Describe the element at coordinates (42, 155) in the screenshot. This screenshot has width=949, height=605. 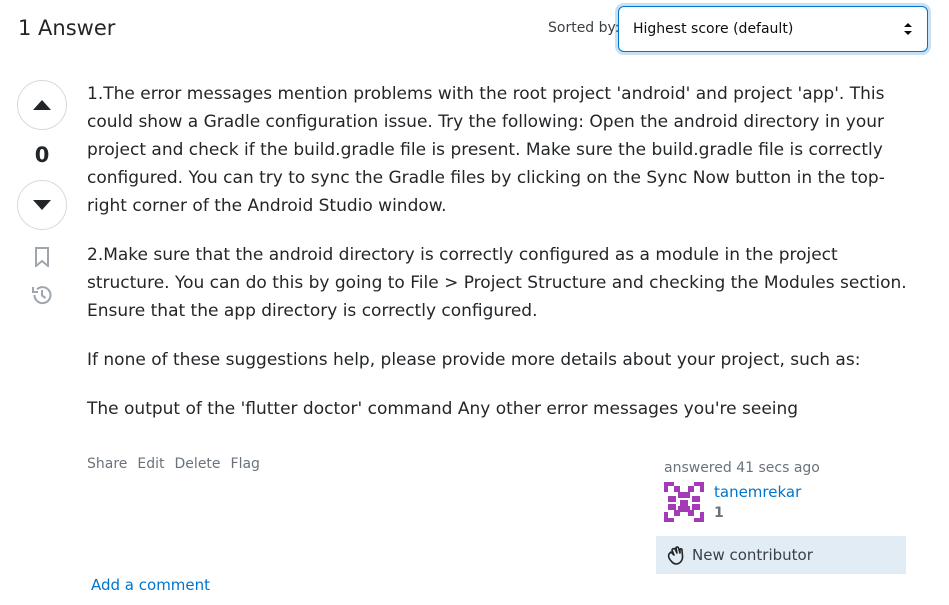
I see `vote-count: 0` at that location.